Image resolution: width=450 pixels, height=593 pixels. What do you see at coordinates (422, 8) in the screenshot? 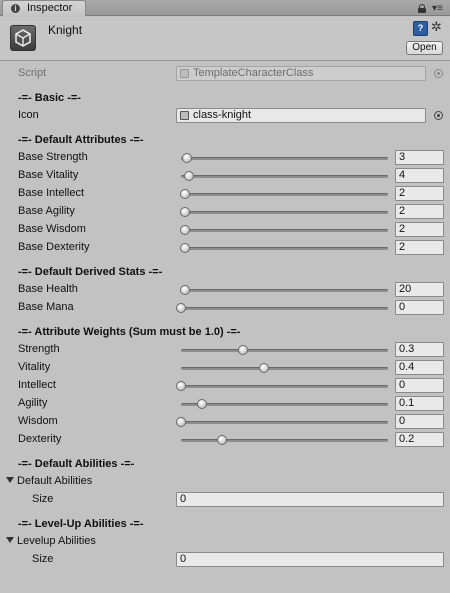
I see `lock-icon` at bounding box center [422, 8].